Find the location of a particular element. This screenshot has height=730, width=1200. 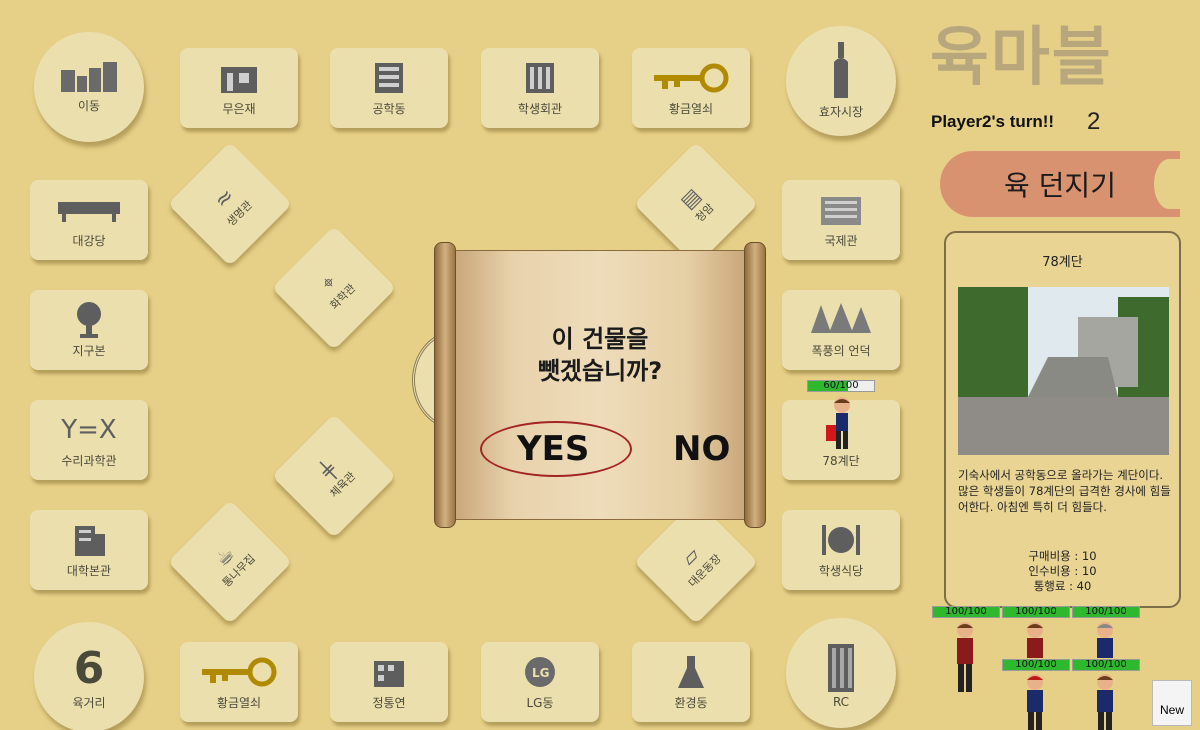

bottle-icon is located at coordinates (841, 72).